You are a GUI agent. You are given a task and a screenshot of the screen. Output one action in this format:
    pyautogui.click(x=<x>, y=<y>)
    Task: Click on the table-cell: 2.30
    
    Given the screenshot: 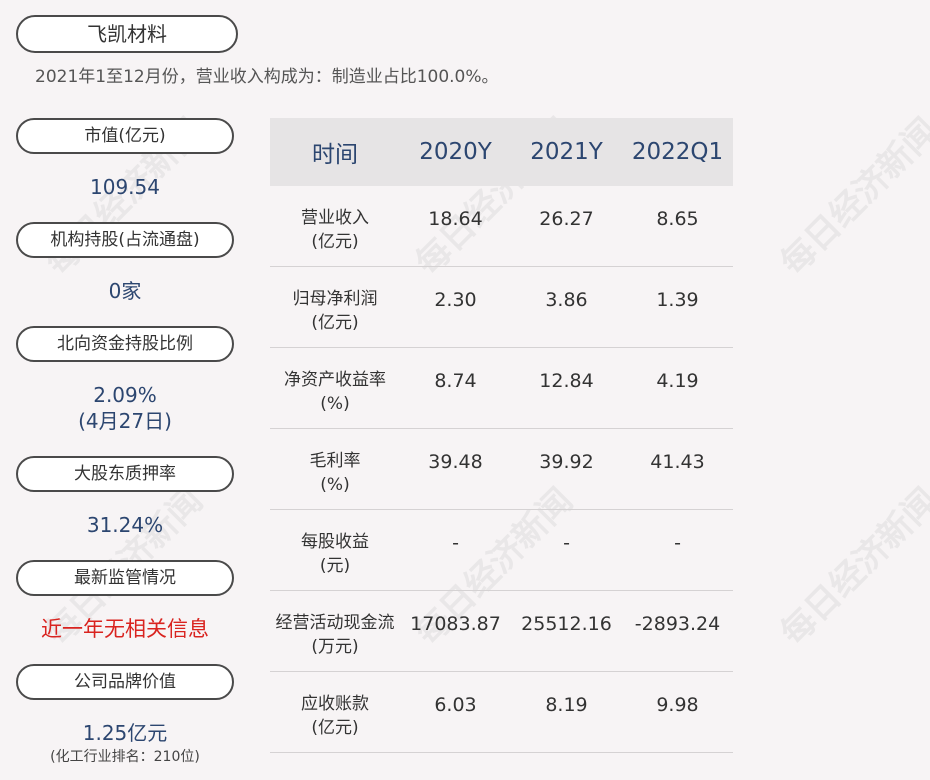 What is the action you would take?
    pyautogui.click(x=455, y=300)
    